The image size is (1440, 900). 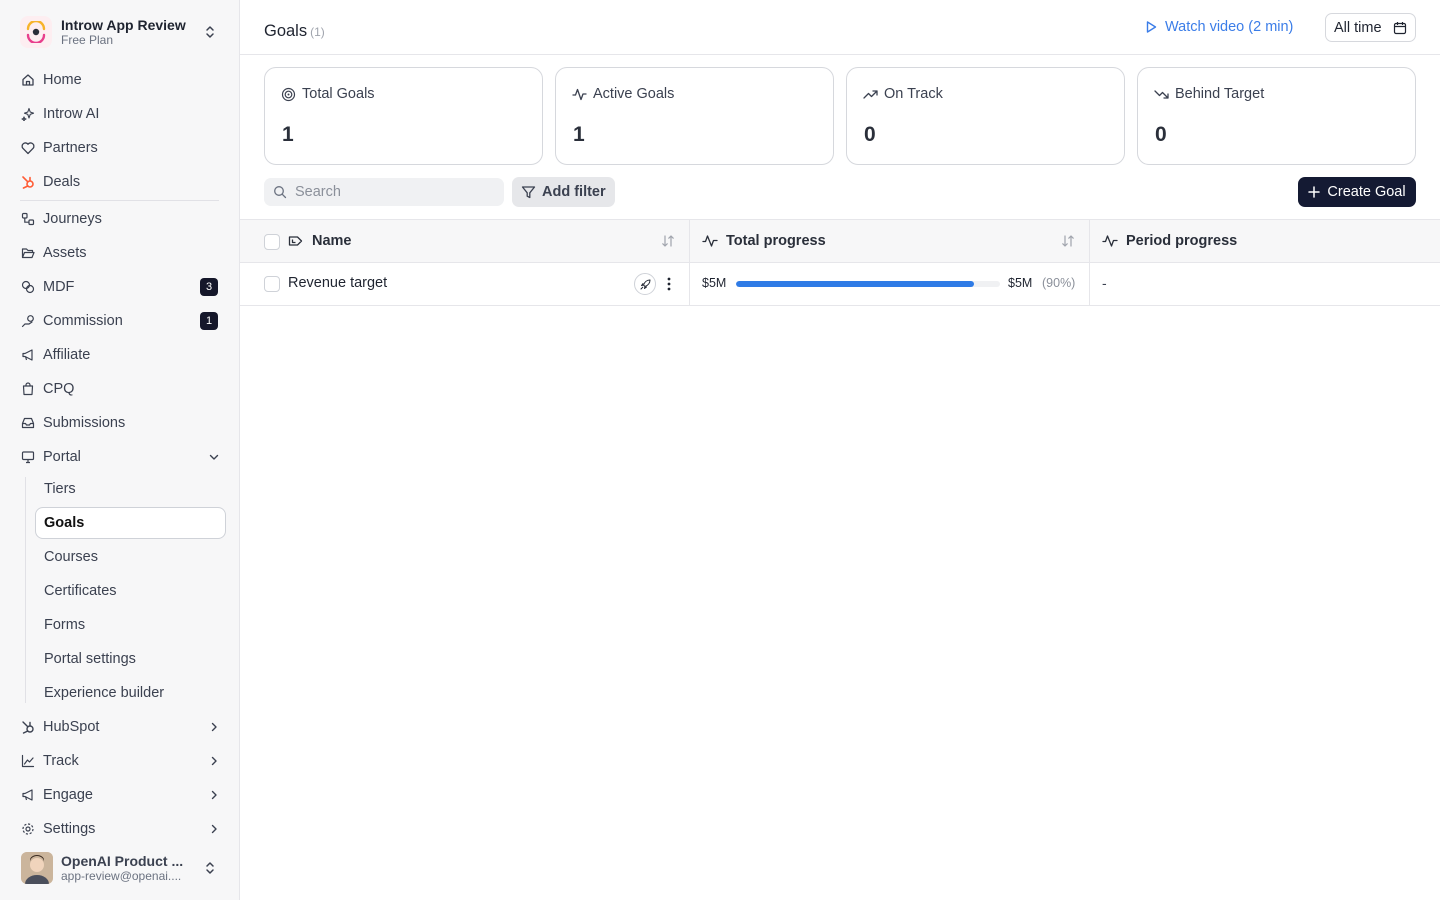 What do you see at coordinates (337, 283) in the screenshot?
I see `goal-name: Revenue target` at bounding box center [337, 283].